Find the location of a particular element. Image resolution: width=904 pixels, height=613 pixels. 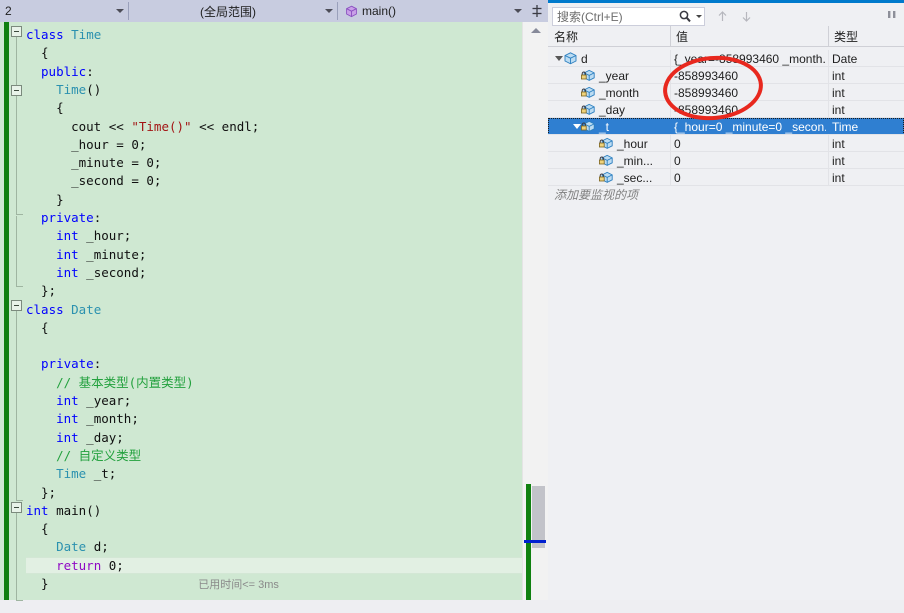

code-token: _year; is located at coordinates (105, 400).